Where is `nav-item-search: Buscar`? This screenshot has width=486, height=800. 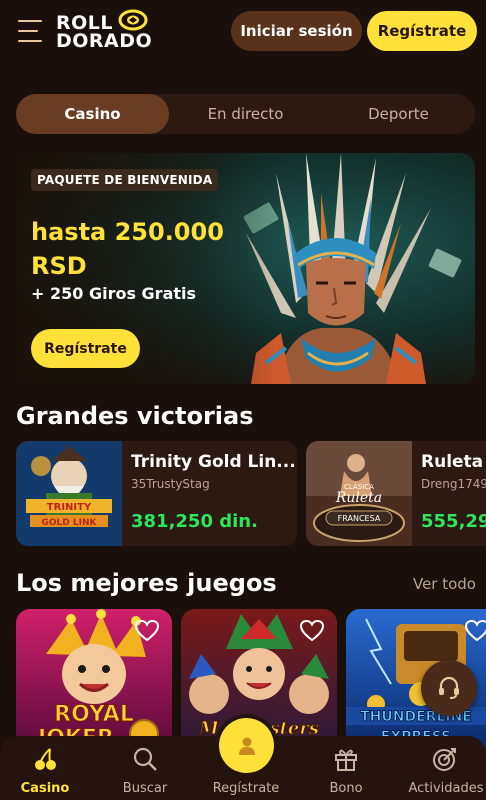
nav-item-search: Buscar is located at coordinates (145, 768).